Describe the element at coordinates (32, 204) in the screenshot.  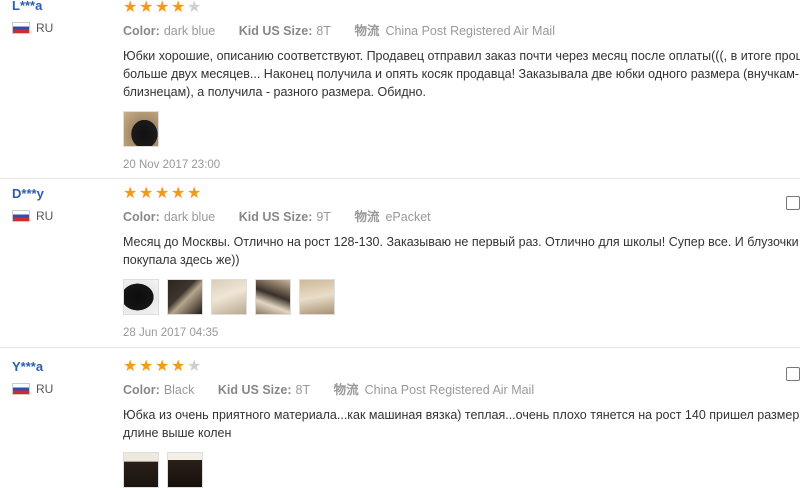
I see `review-user: D***y RU` at that location.